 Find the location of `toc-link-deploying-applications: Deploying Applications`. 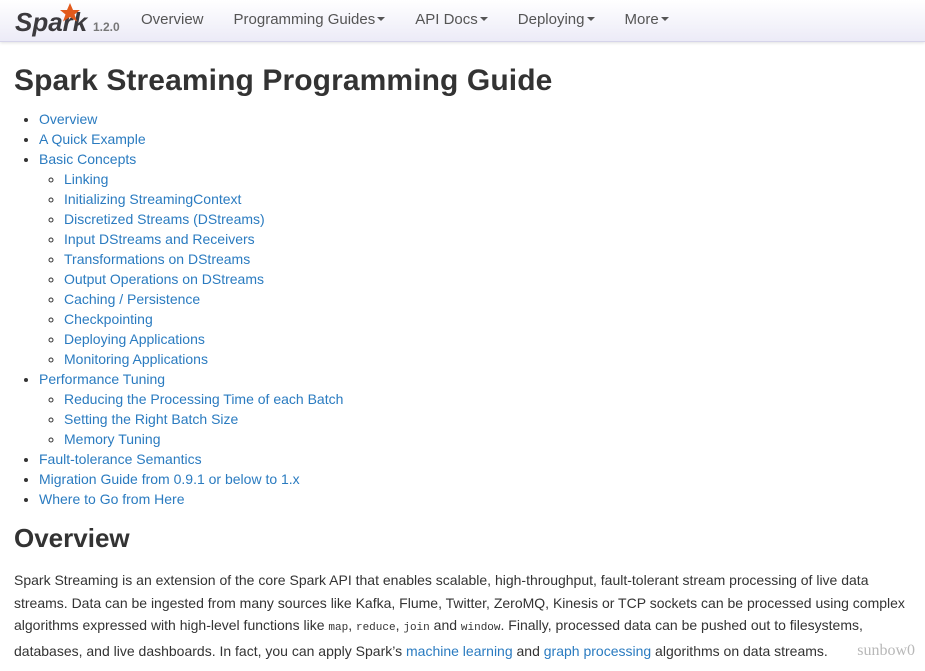

toc-link-deploying-applications: Deploying Applications is located at coordinates (134, 339).